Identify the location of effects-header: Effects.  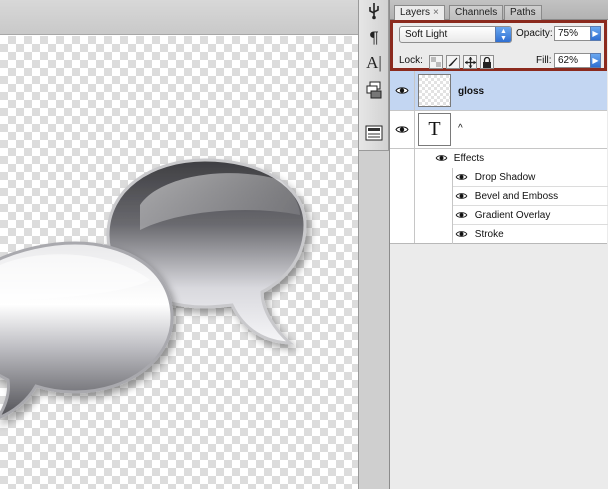
(459, 158).